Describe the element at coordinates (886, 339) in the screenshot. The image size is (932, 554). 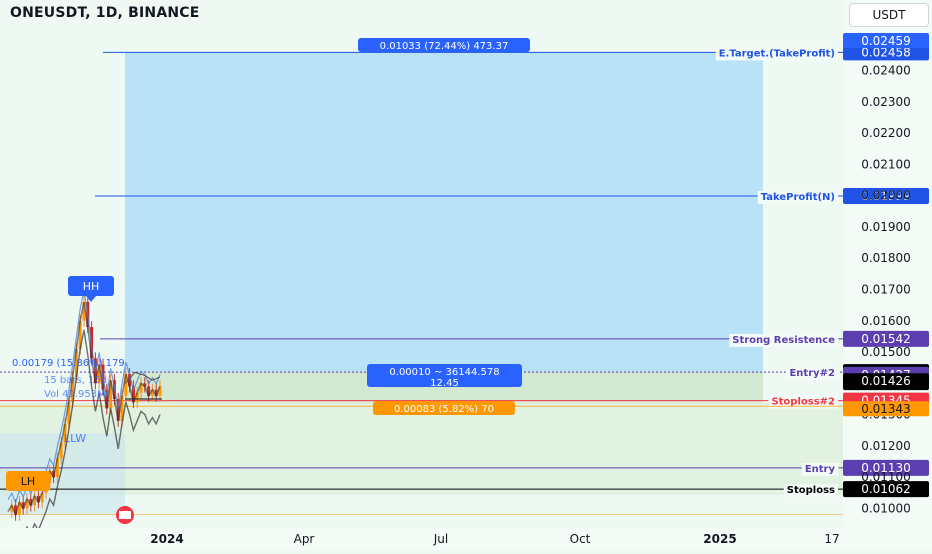
I see `axis-tag-2: 0.01542` at that location.